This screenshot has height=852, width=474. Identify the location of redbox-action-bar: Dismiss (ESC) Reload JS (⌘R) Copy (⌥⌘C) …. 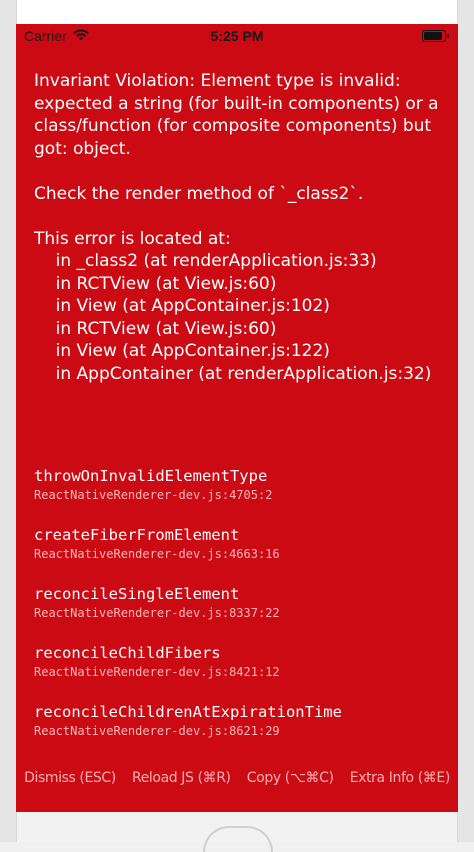
(237, 778).